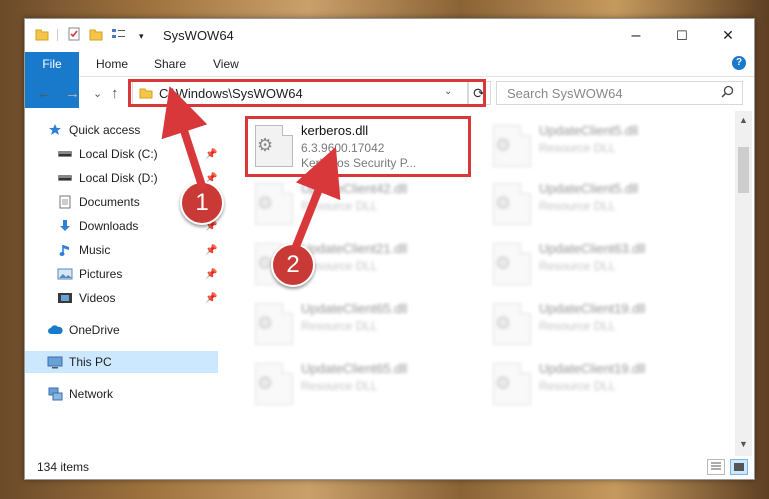  What do you see at coordinates (251, 168) in the screenshot?
I see `annotation-arrows` at bounding box center [251, 168].